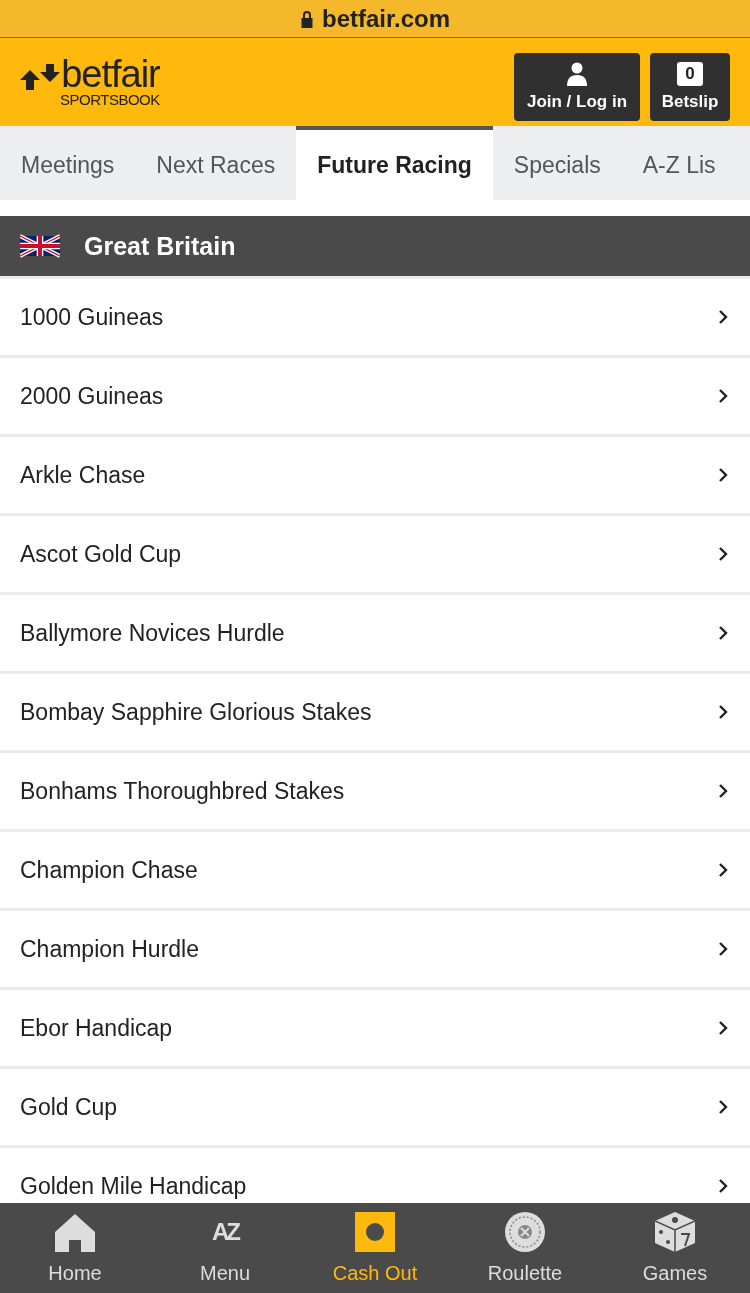 The image size is (750, 1293). Describe the element at coordinates (375, 870) in the screenshot. I see `race-row: Champion Chase` at that location.